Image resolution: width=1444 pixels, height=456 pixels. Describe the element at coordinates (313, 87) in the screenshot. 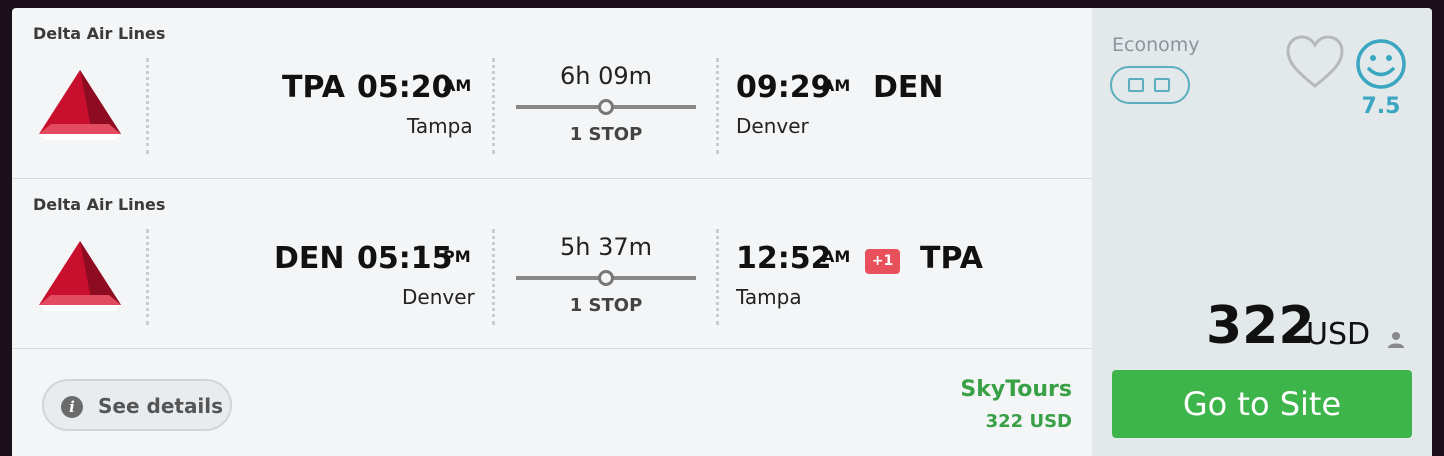

I see `origin-code: TPA` at that location.